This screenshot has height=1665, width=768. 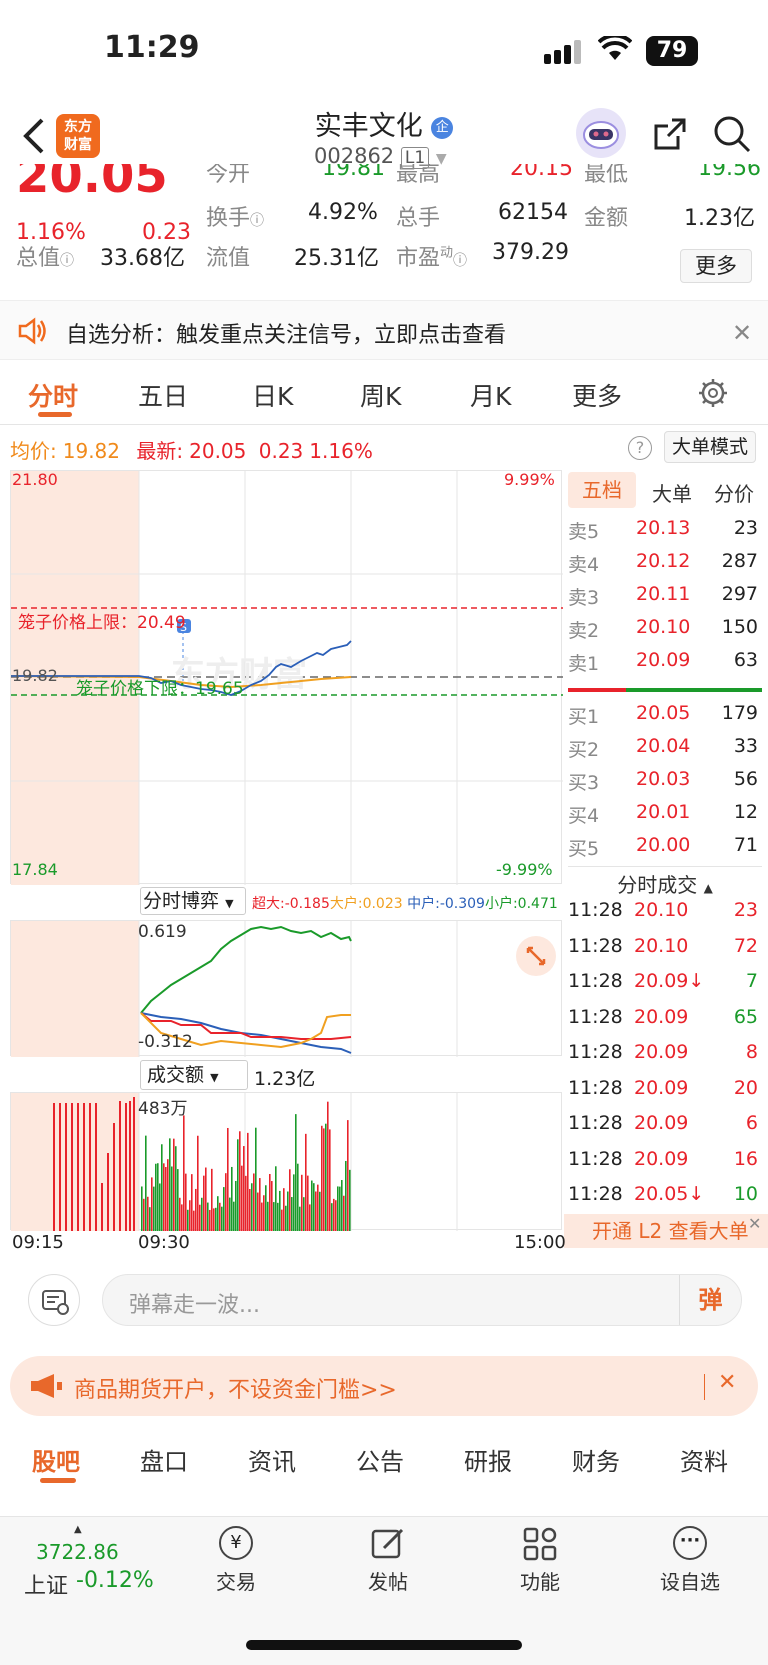 What do you see at coordinates (235, 1390) in the screenshot?
I see `promo-text: 商品期货开户，不设资金门槛>>` at bounding box center [235, 1390].